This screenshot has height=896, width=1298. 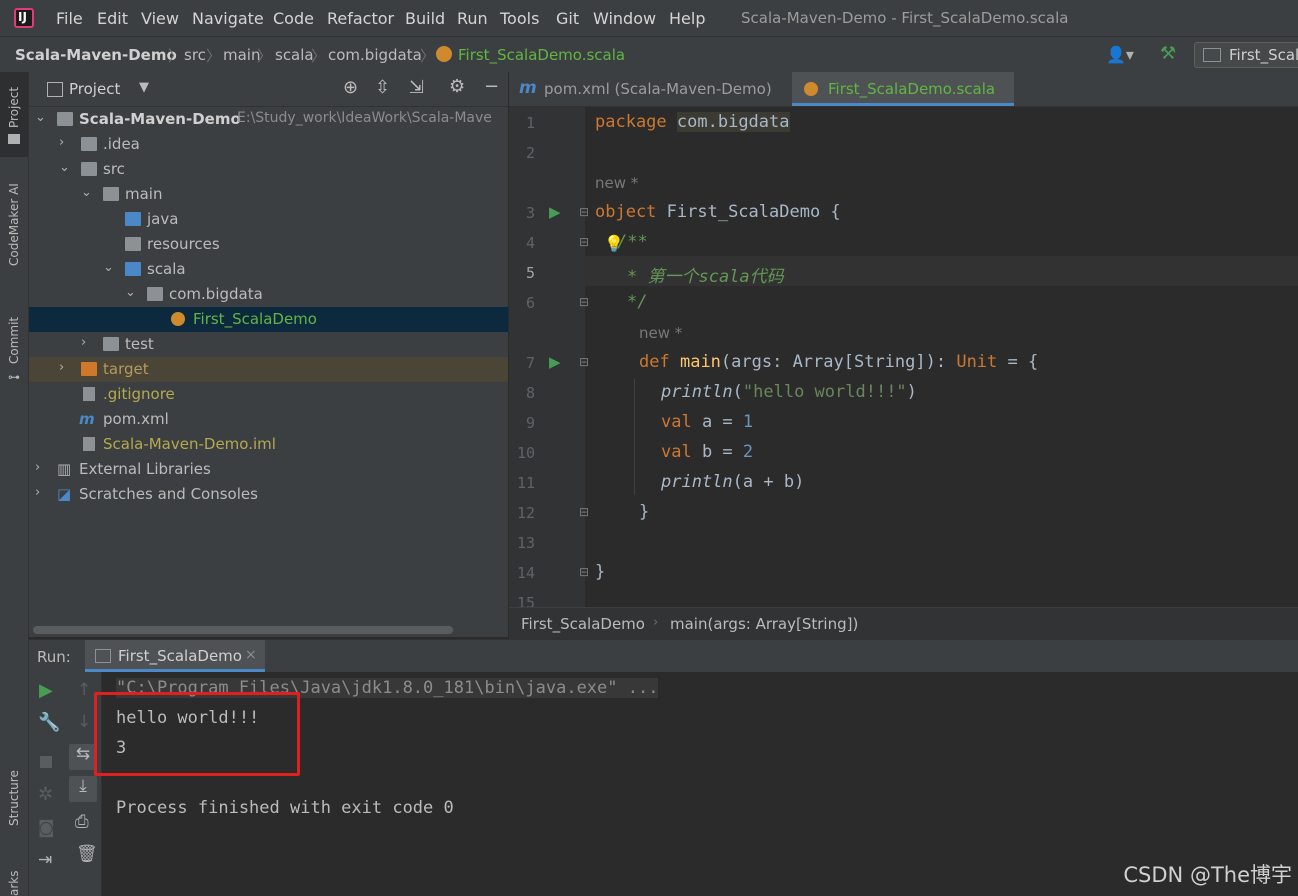 What do you see at coordinates (567, 18) in the screenshot?
I see `menu-git: Git` at bounding box center [567, 18].